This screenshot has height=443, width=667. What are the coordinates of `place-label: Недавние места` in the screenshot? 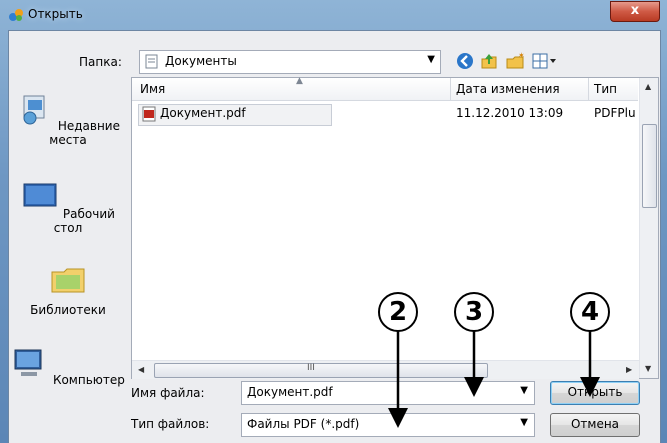 It's located at (84, 133).